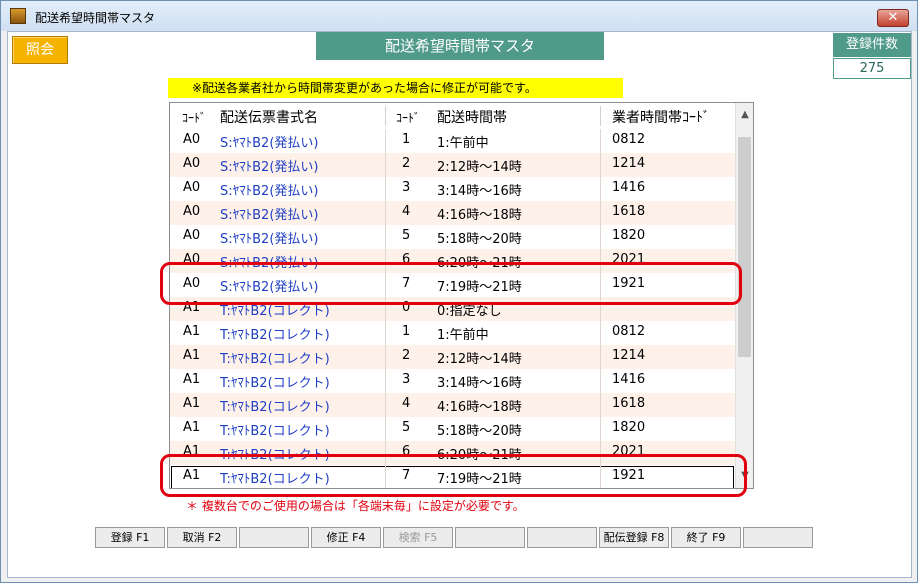 Image resolution: width=920 pixels, height=585 pixels. I want to click on column-header-time-code: ｺｰﾄﾞ, so click(408, 117).